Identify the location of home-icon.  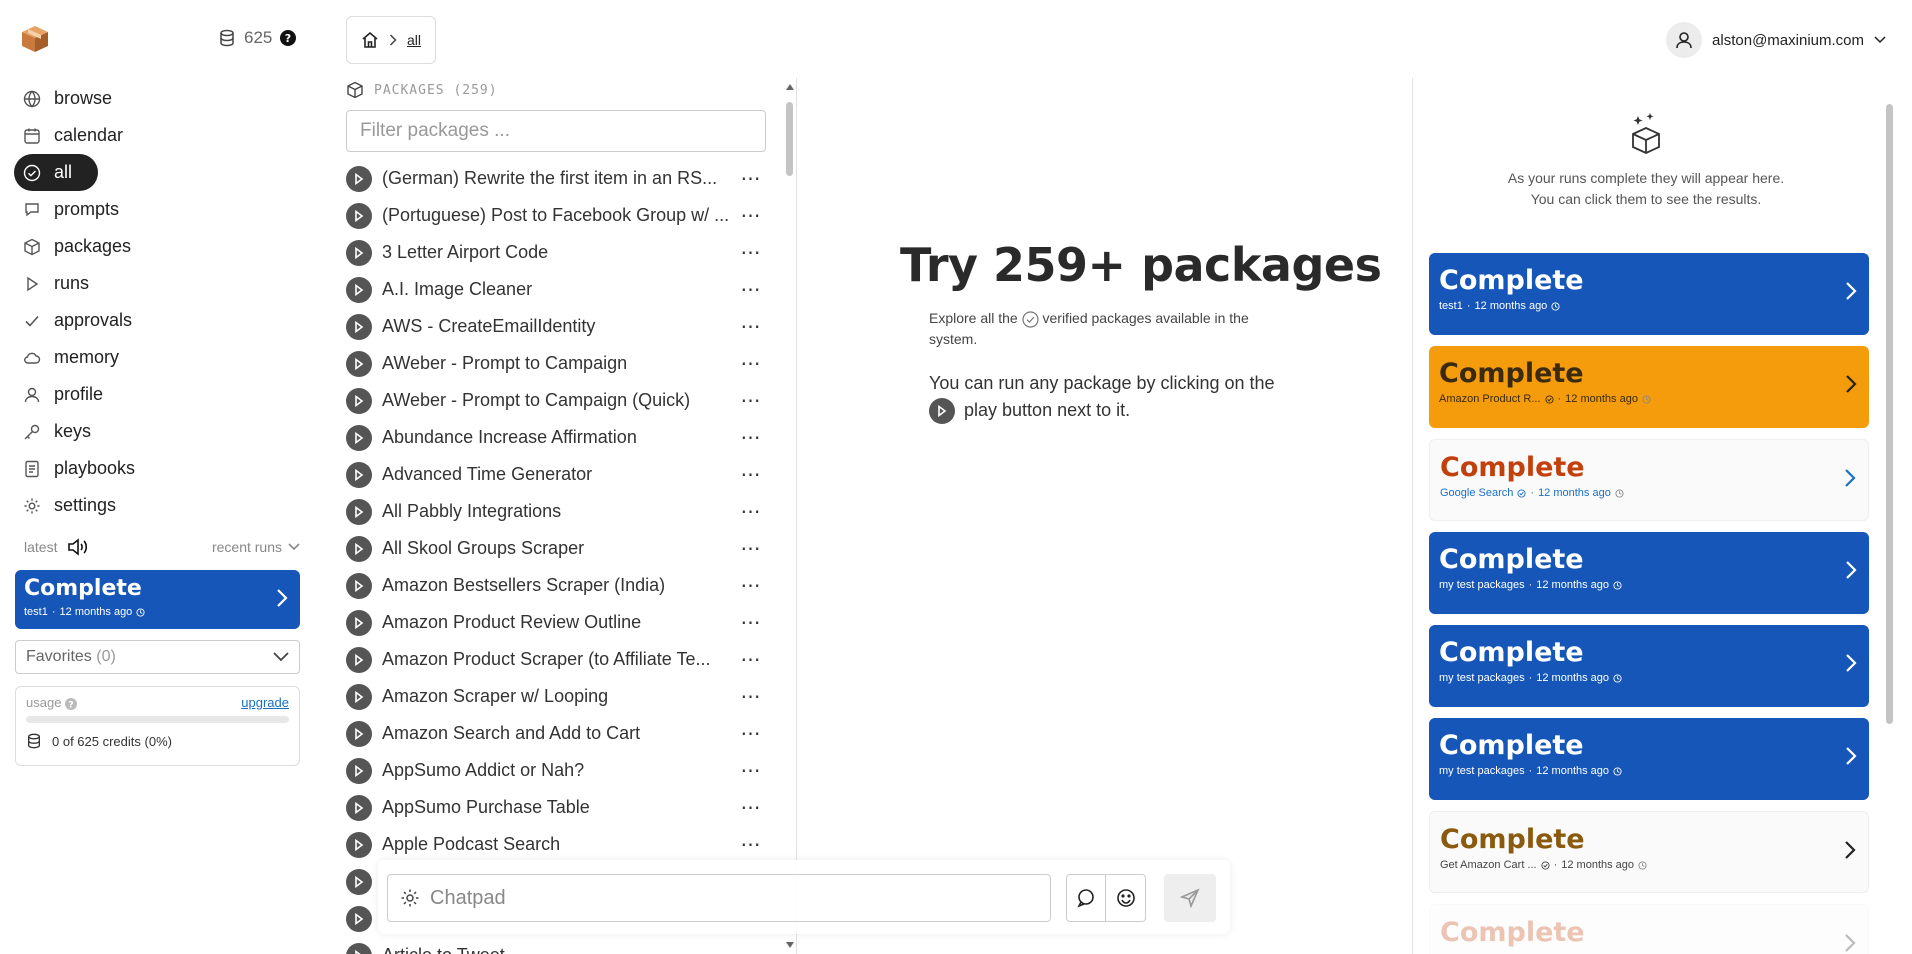
(370, 40).